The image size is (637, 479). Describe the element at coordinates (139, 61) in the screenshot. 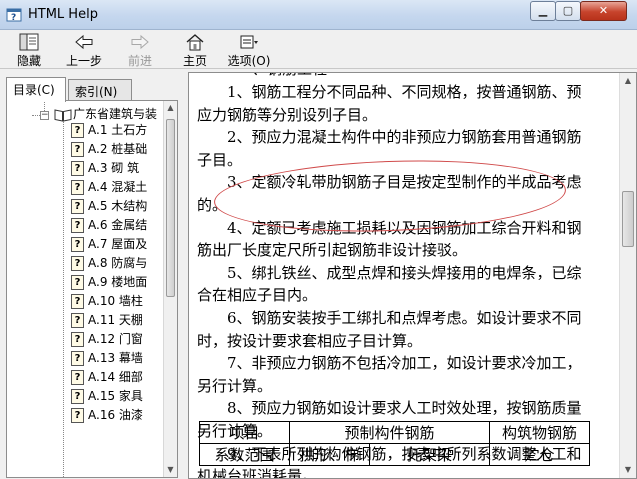

I see `forward-label: 前进` at that location.